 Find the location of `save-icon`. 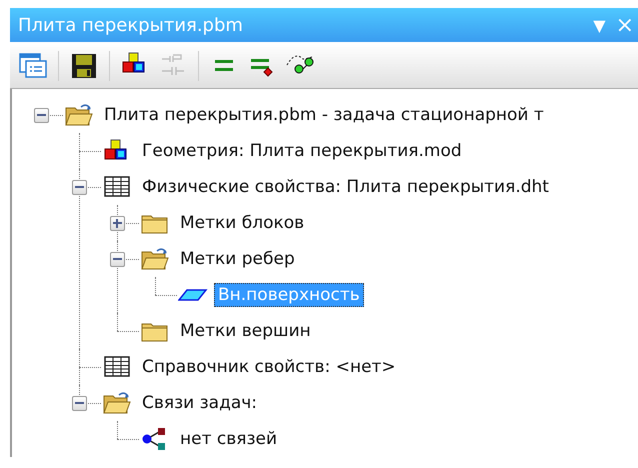

save-icon is located at coordinates (84, 66).